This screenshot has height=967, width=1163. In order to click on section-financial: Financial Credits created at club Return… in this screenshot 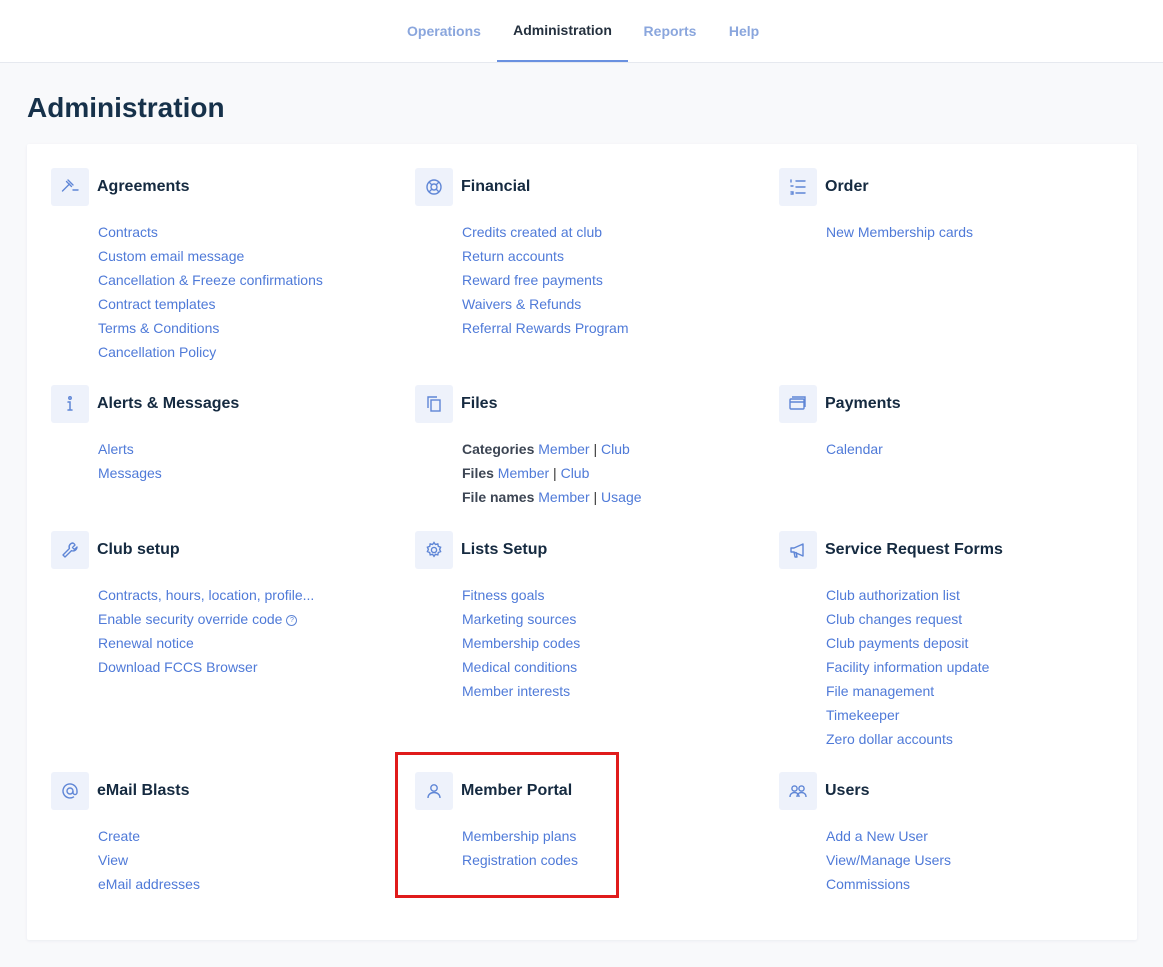, I will do `click(522, 254)`.